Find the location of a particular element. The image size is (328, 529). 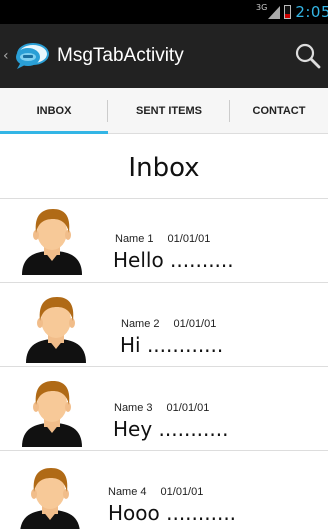

tab-inbox: INBOX is located at coordinates (54, 111).